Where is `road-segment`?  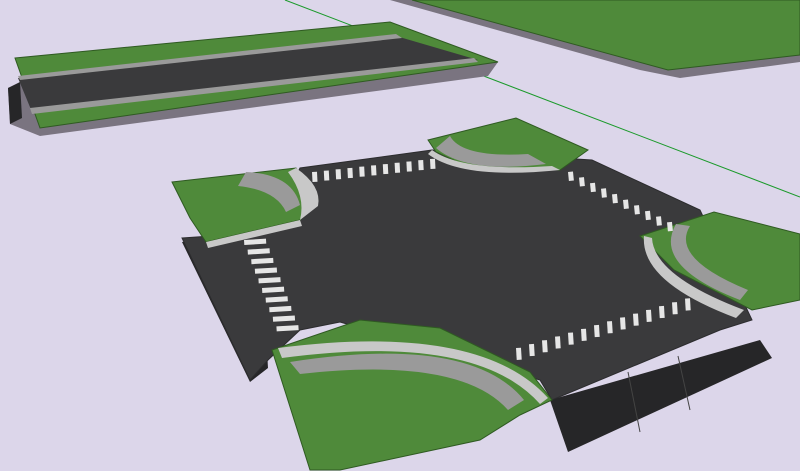 road-segment is located at coordinates (253, 78).